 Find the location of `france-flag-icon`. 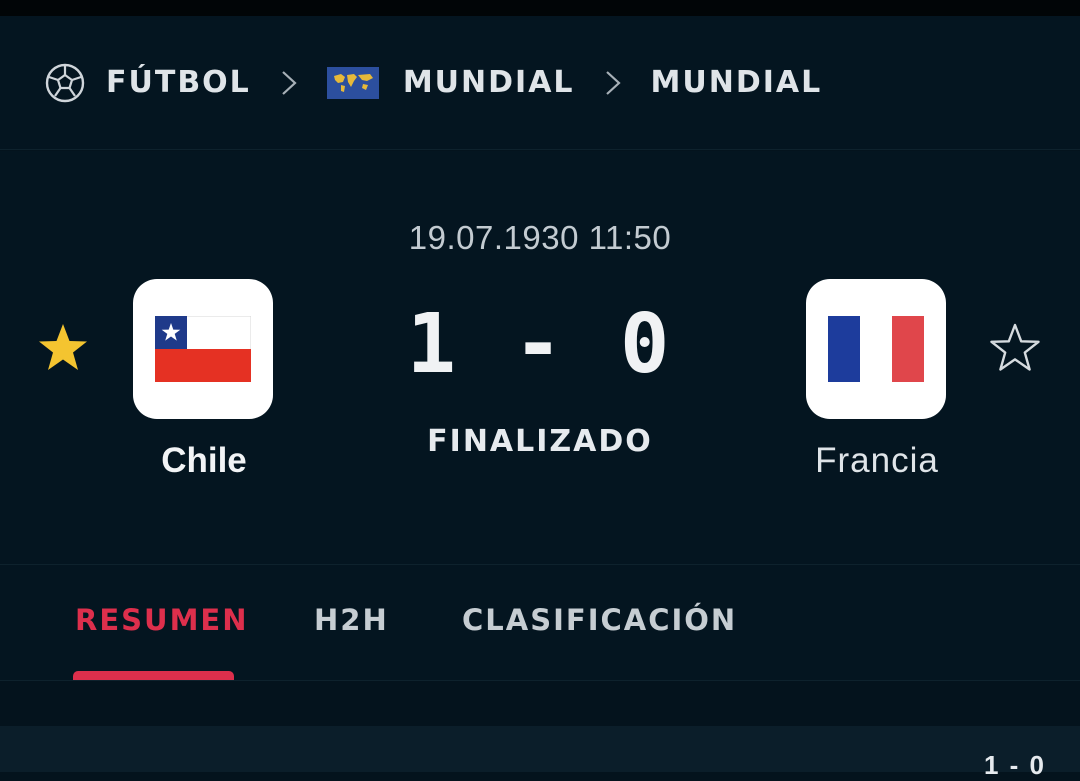

france-flag-icon is located at coordinates (876, 349).